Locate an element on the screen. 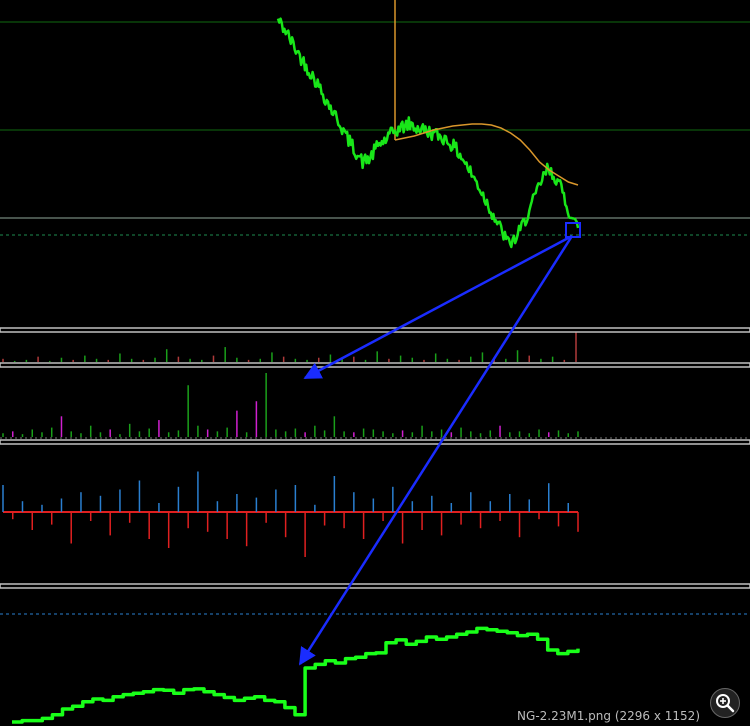  moving-average-line is located at coordinates (486, 154).